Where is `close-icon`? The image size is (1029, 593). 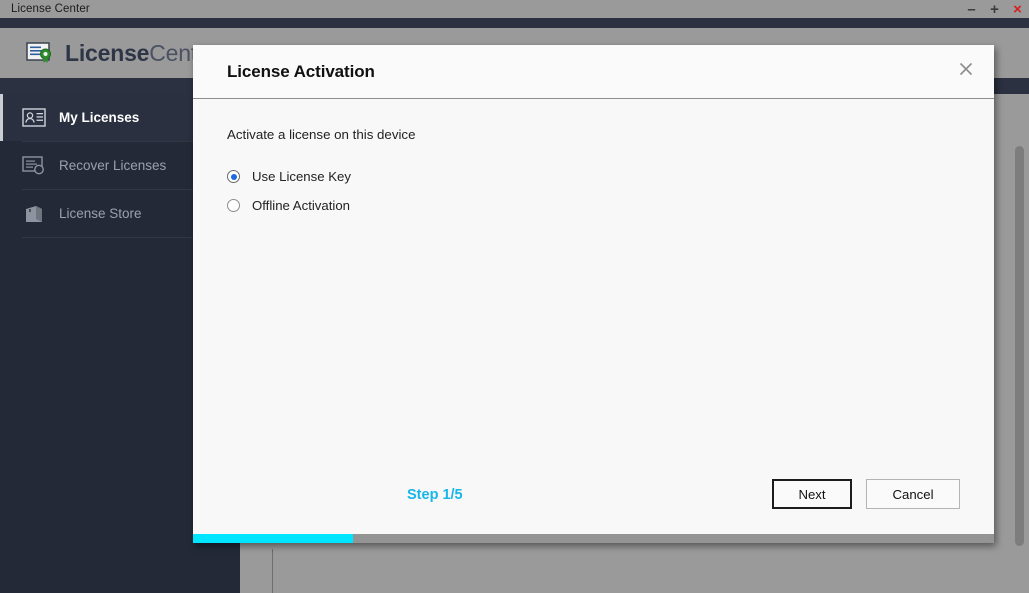
close-icon is located at coordinates (966, 69).